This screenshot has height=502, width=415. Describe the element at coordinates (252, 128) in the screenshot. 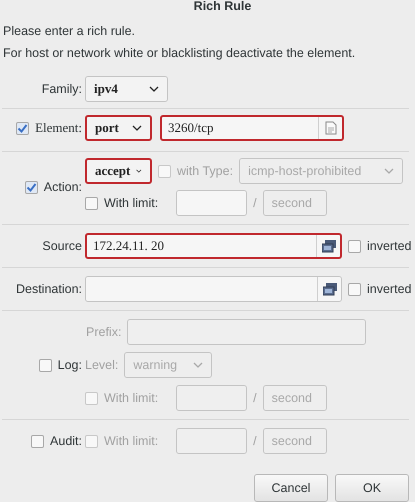

I see `input-field: 3260/tcp` at that location.